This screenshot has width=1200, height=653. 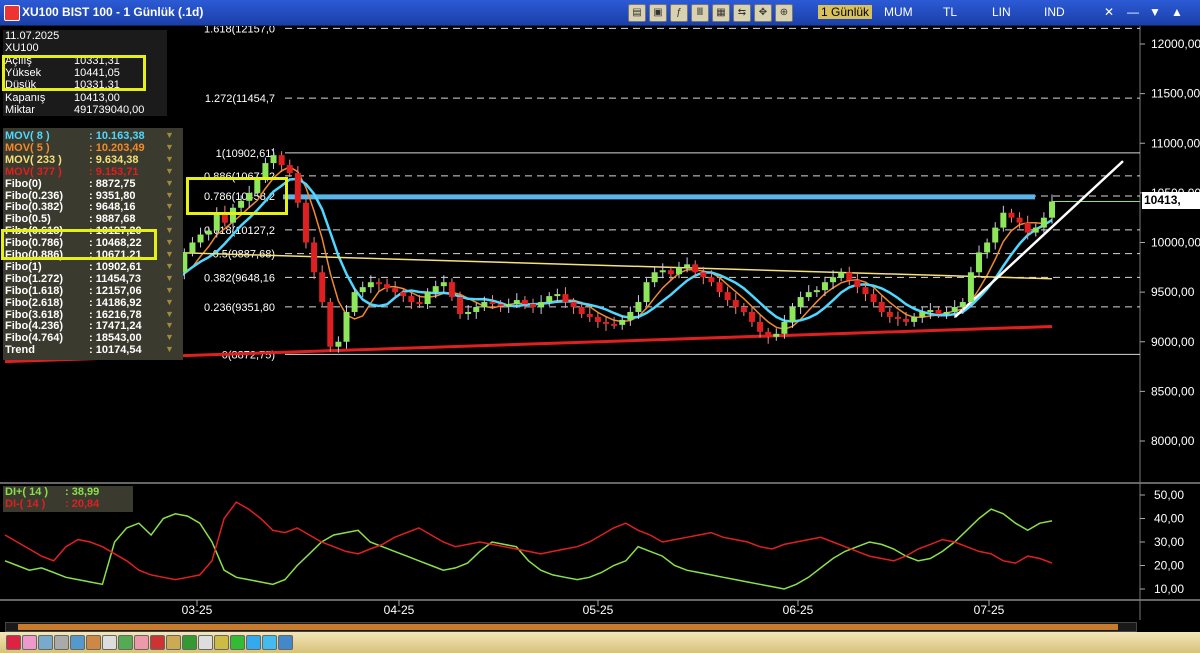 What do you see at coordinates (13, 642) in the screenshot?
I see `template-icon` at bounding box center [13, 642].